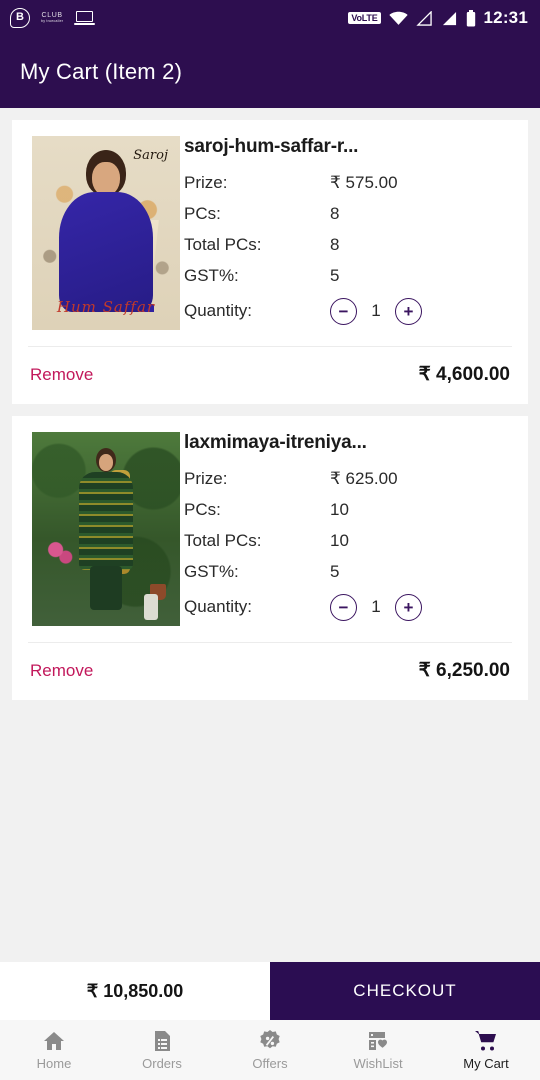  I want to click on home-icon, so click(54, 1041).